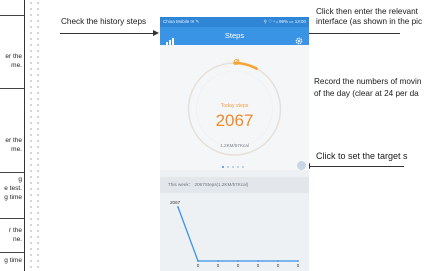 Image resolution: width=427 pixels, height=271 pixels. I want to click on annotation-history: Check the history steps, so click(104, 21).